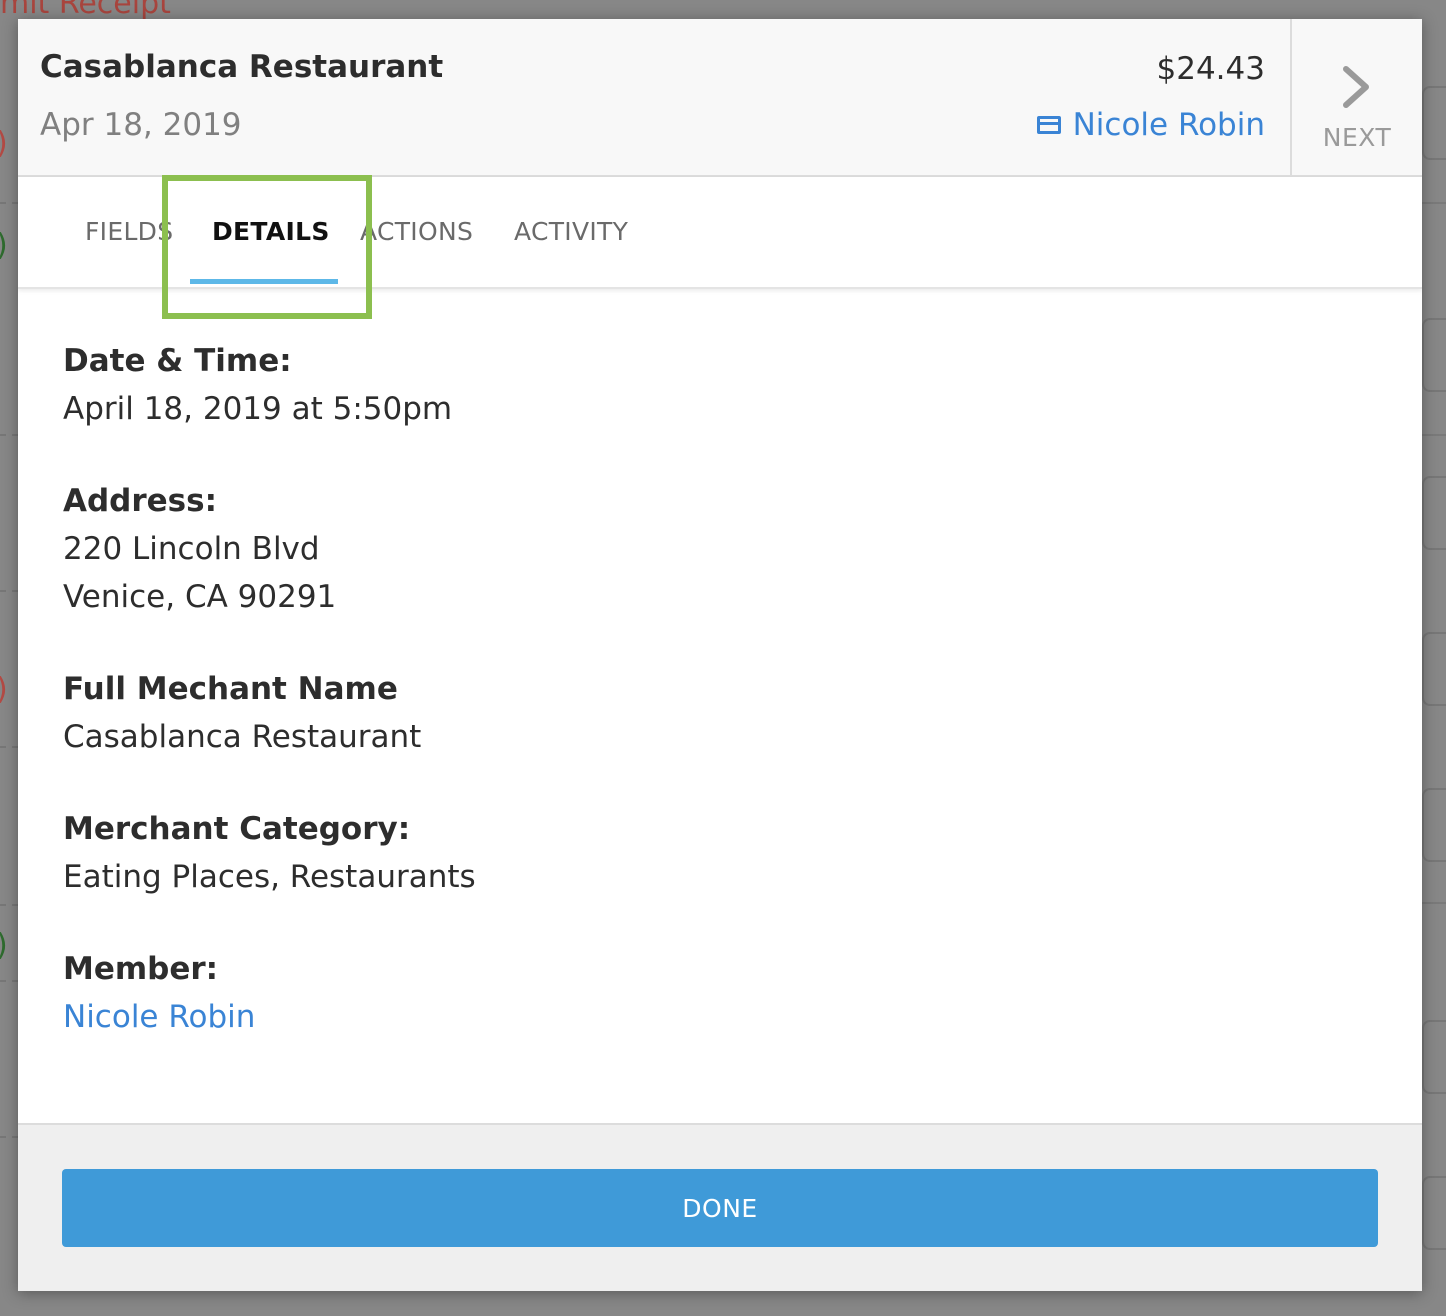 The width and height of the screenshot is (1446, 1316). Describe the element at coordinates (571, 231) in the screenshot. I see `tab-activity: ACTIVITY` at that location.